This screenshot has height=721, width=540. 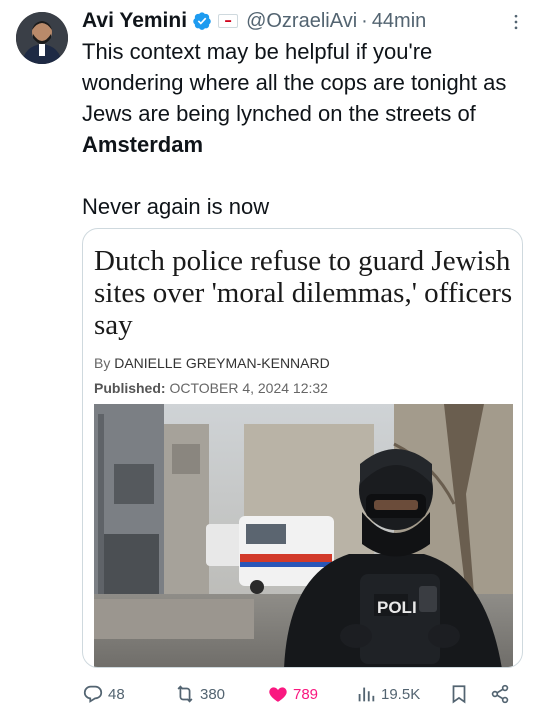 I want to click on action-bar: 48 380 789 19.5K, so click(x=302, y=694).